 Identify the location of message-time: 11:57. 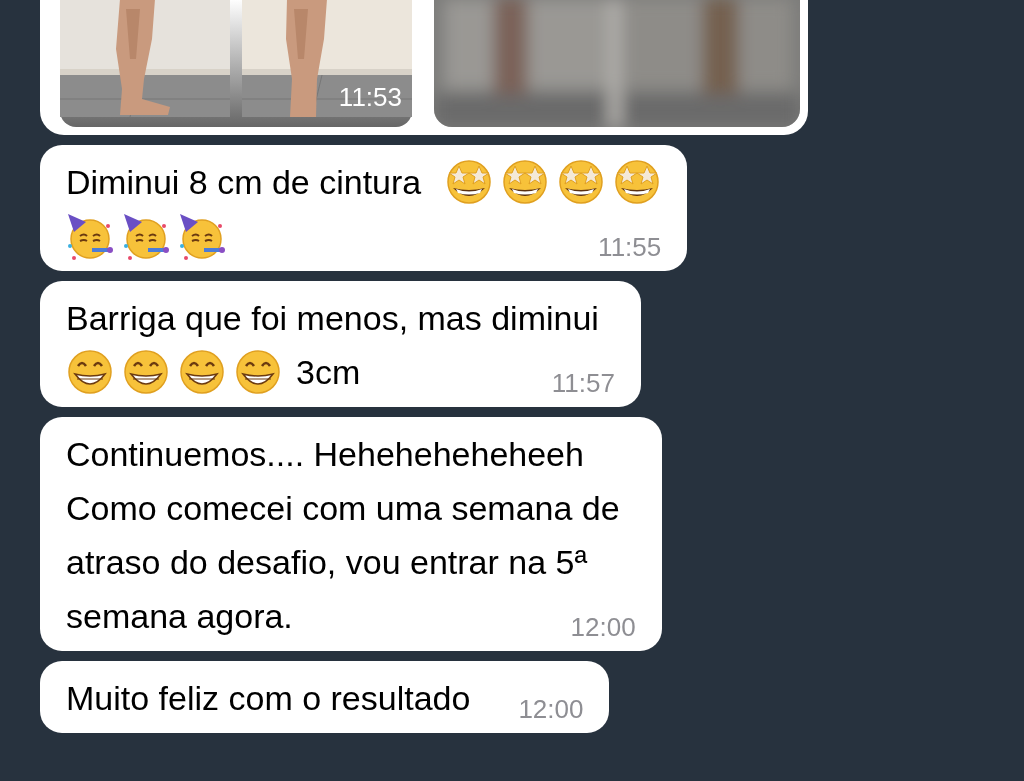
(582, 383).